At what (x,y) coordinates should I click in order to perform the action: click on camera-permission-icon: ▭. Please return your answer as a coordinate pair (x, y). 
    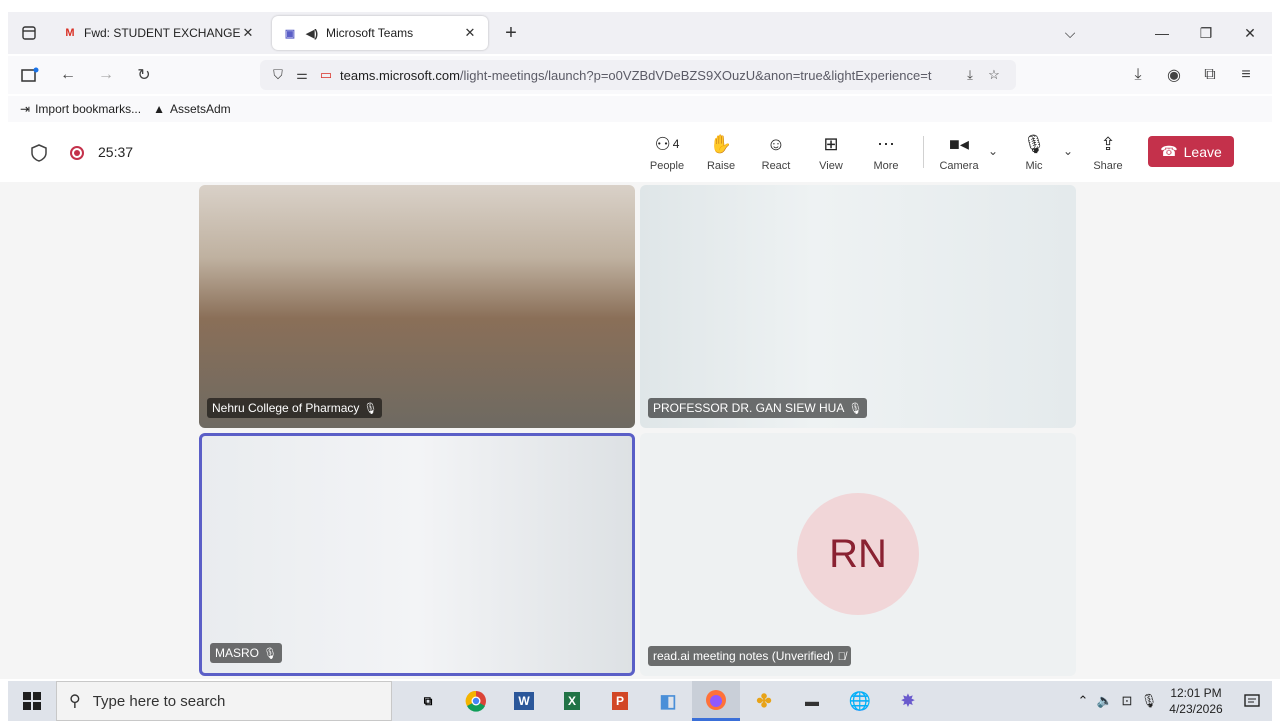
    Looking at the image, I should click on (326, 75).